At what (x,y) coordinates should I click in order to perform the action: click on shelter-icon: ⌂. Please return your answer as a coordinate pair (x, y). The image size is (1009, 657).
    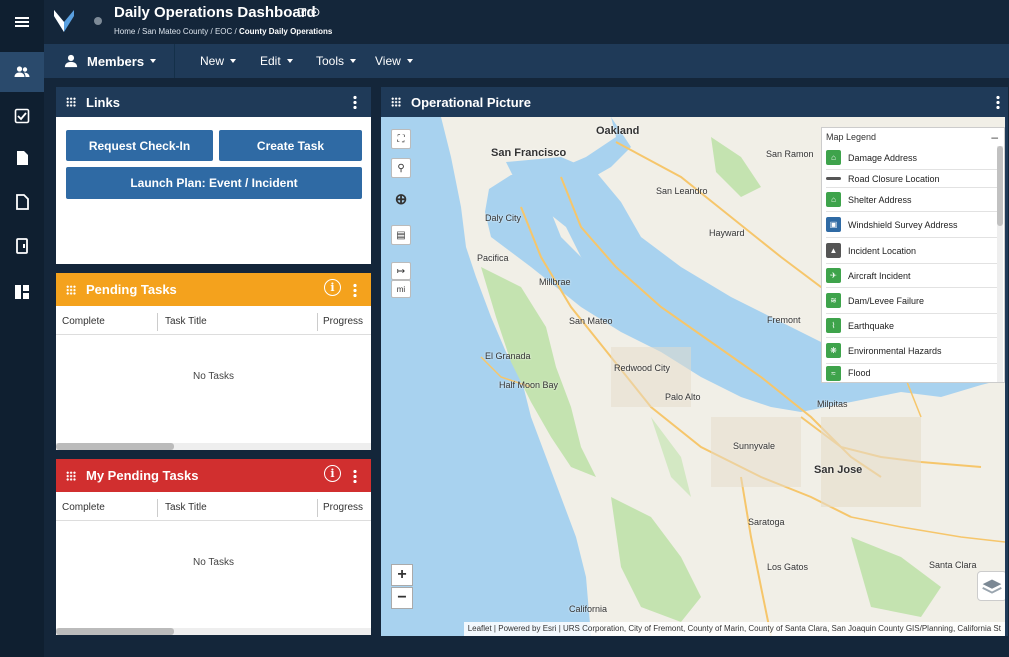
    Looking at the image, I should click on (833, 199).